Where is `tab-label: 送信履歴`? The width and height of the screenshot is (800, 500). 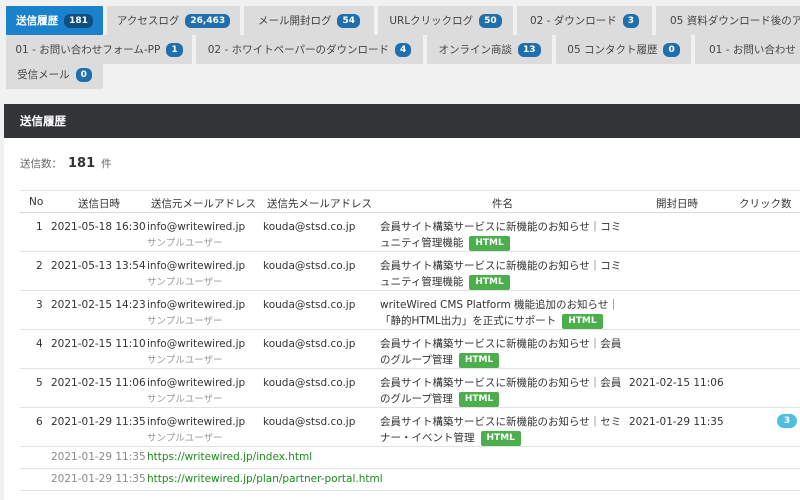
tab-label: 送信履歴 is located at coordinates (37, 21).